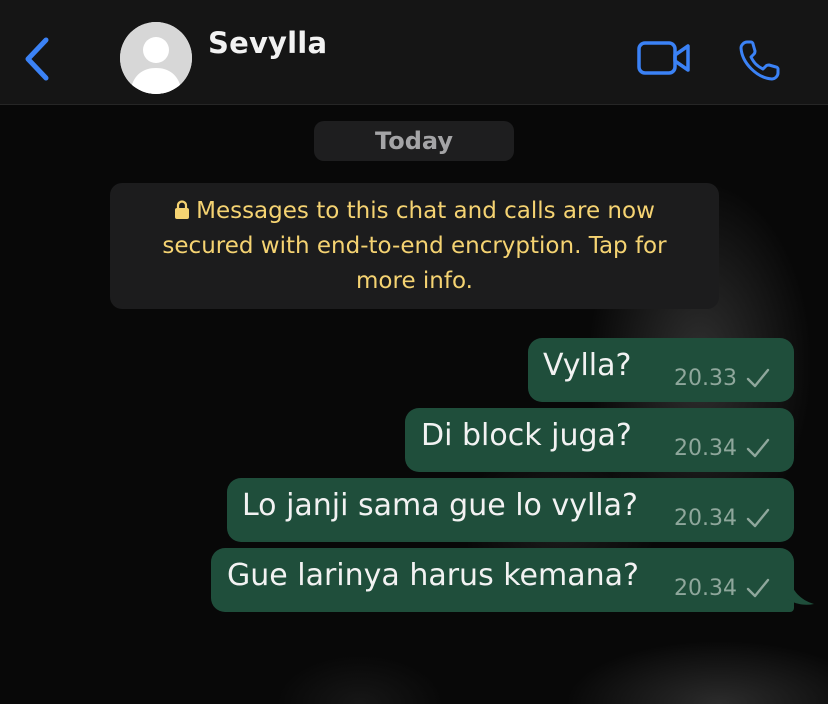  I want to click on contact-avatar, so click(156, 58).